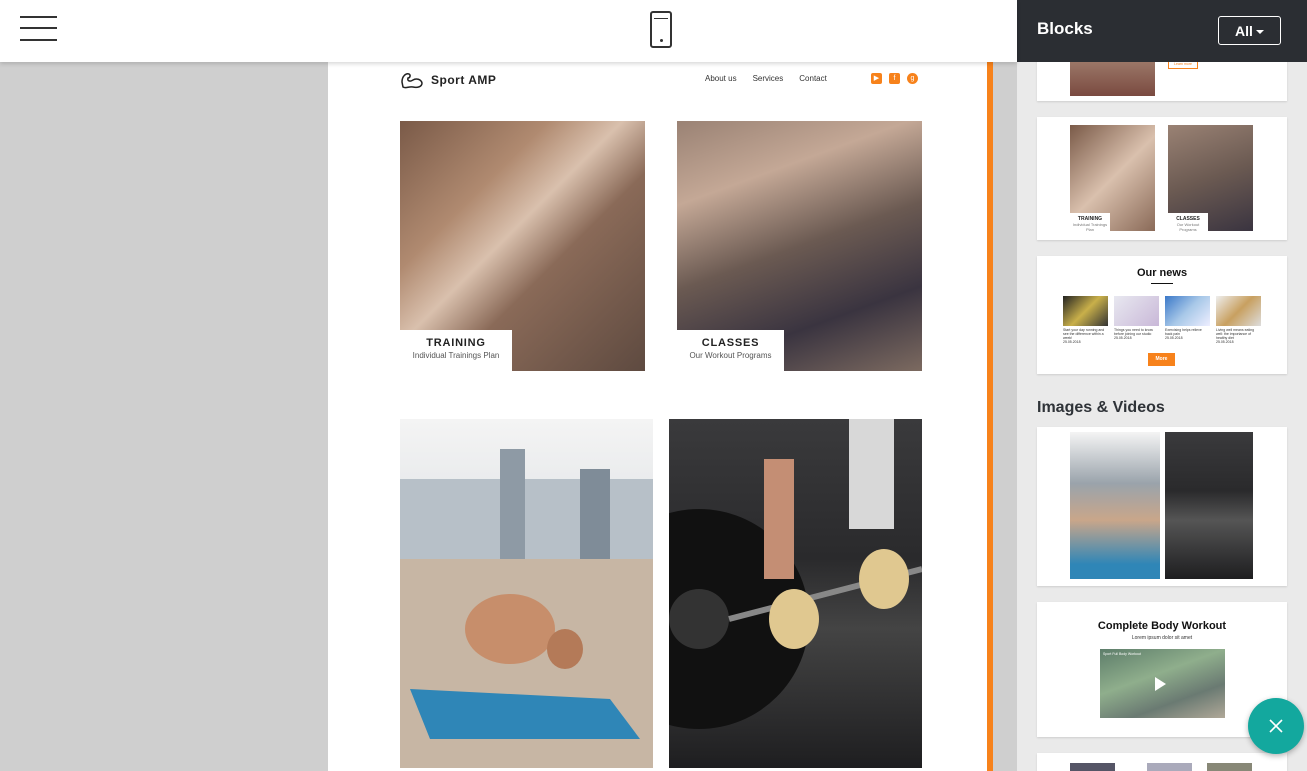 This screenshot has height=771, width=1307. I want to click on blocks-filter-dropdown: All, so click(1249, 30).